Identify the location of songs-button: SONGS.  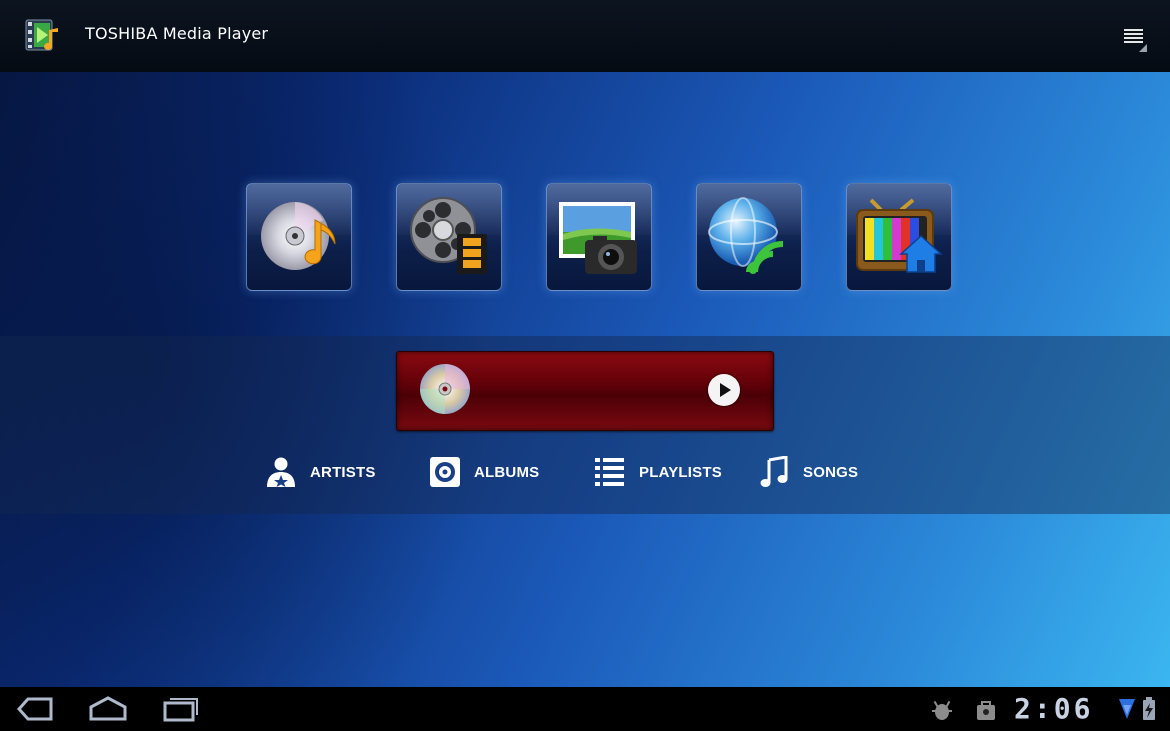
(809, 472).